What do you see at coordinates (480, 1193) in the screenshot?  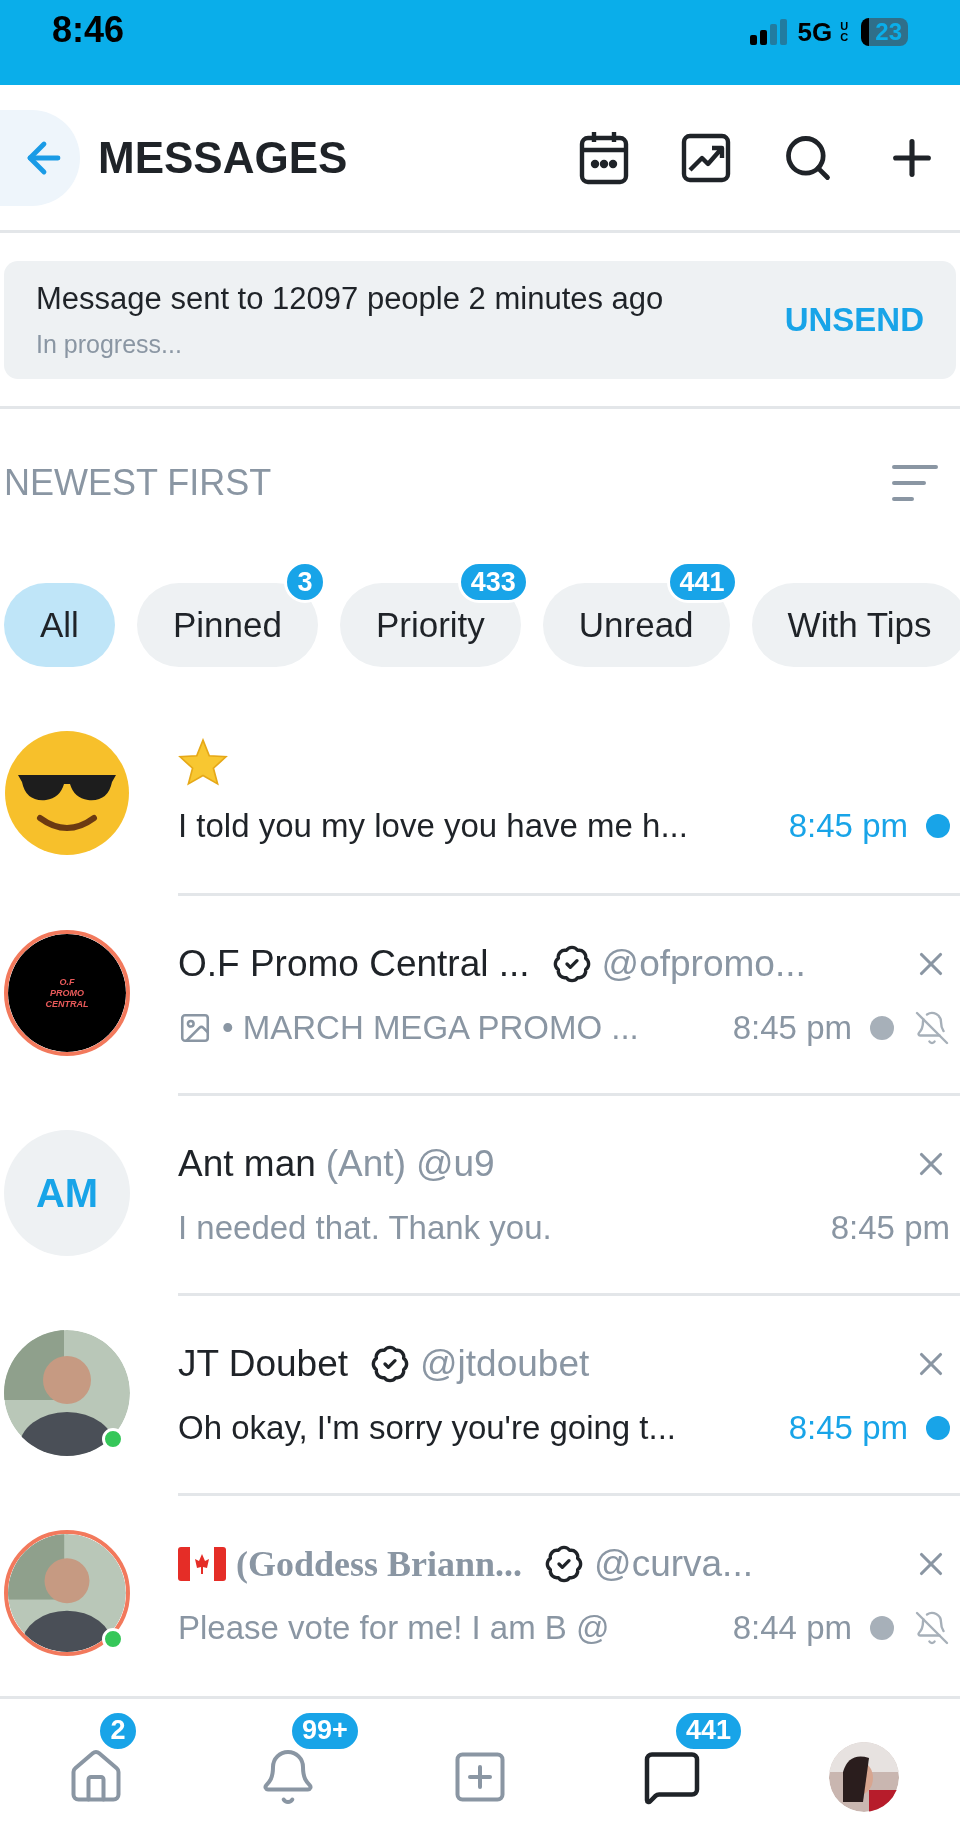 I see `conversation-row: AM Ant man (Ant) @u9 I needed that. Thank you. 8:45 pm` at bounding box center [480, 1193].